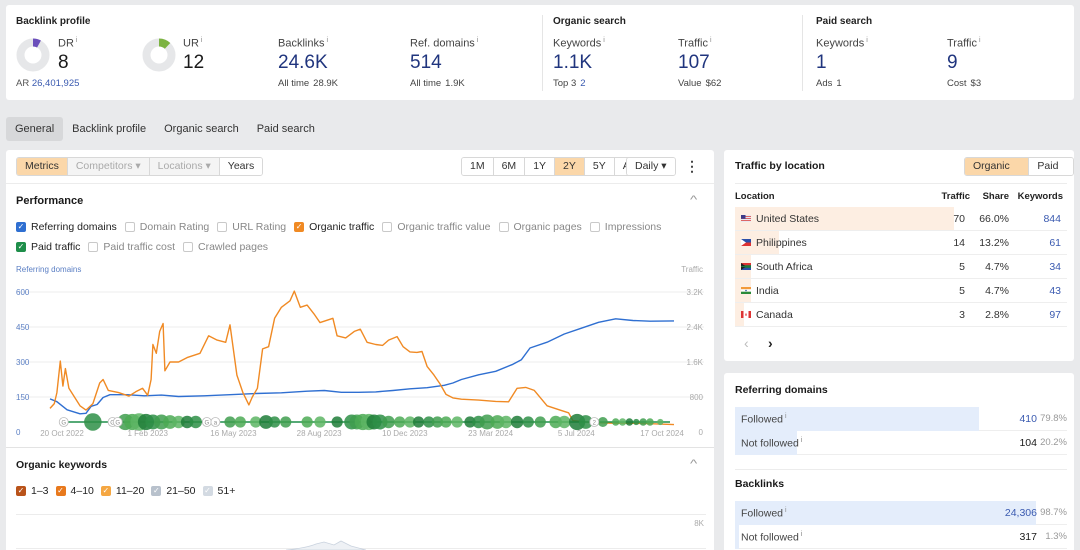 Image resolution: width=1080 pixels, height=550 pixels. Describe the element at coordinates (996, 196) in the screenshot. I see `col-share: Share` at that location.